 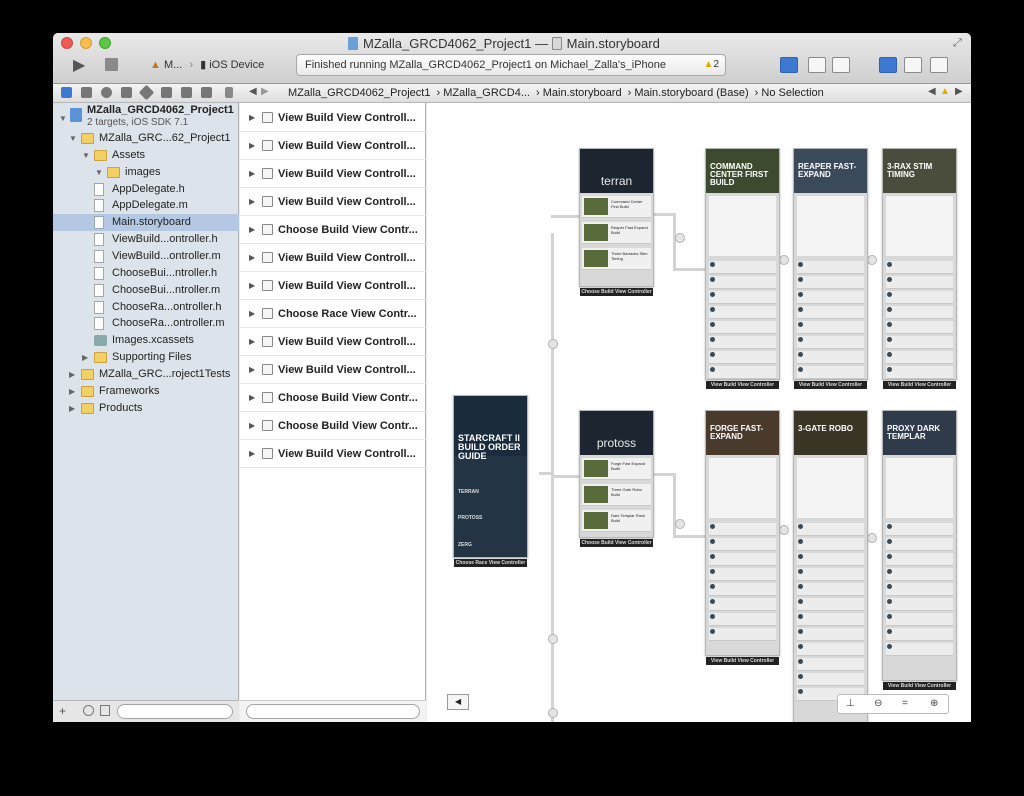 What do you see at coordinates (616, 259) in the screenshot?
I see `build-option-row: Three Barracks Stim Timing` at bounding box center [616, 259].